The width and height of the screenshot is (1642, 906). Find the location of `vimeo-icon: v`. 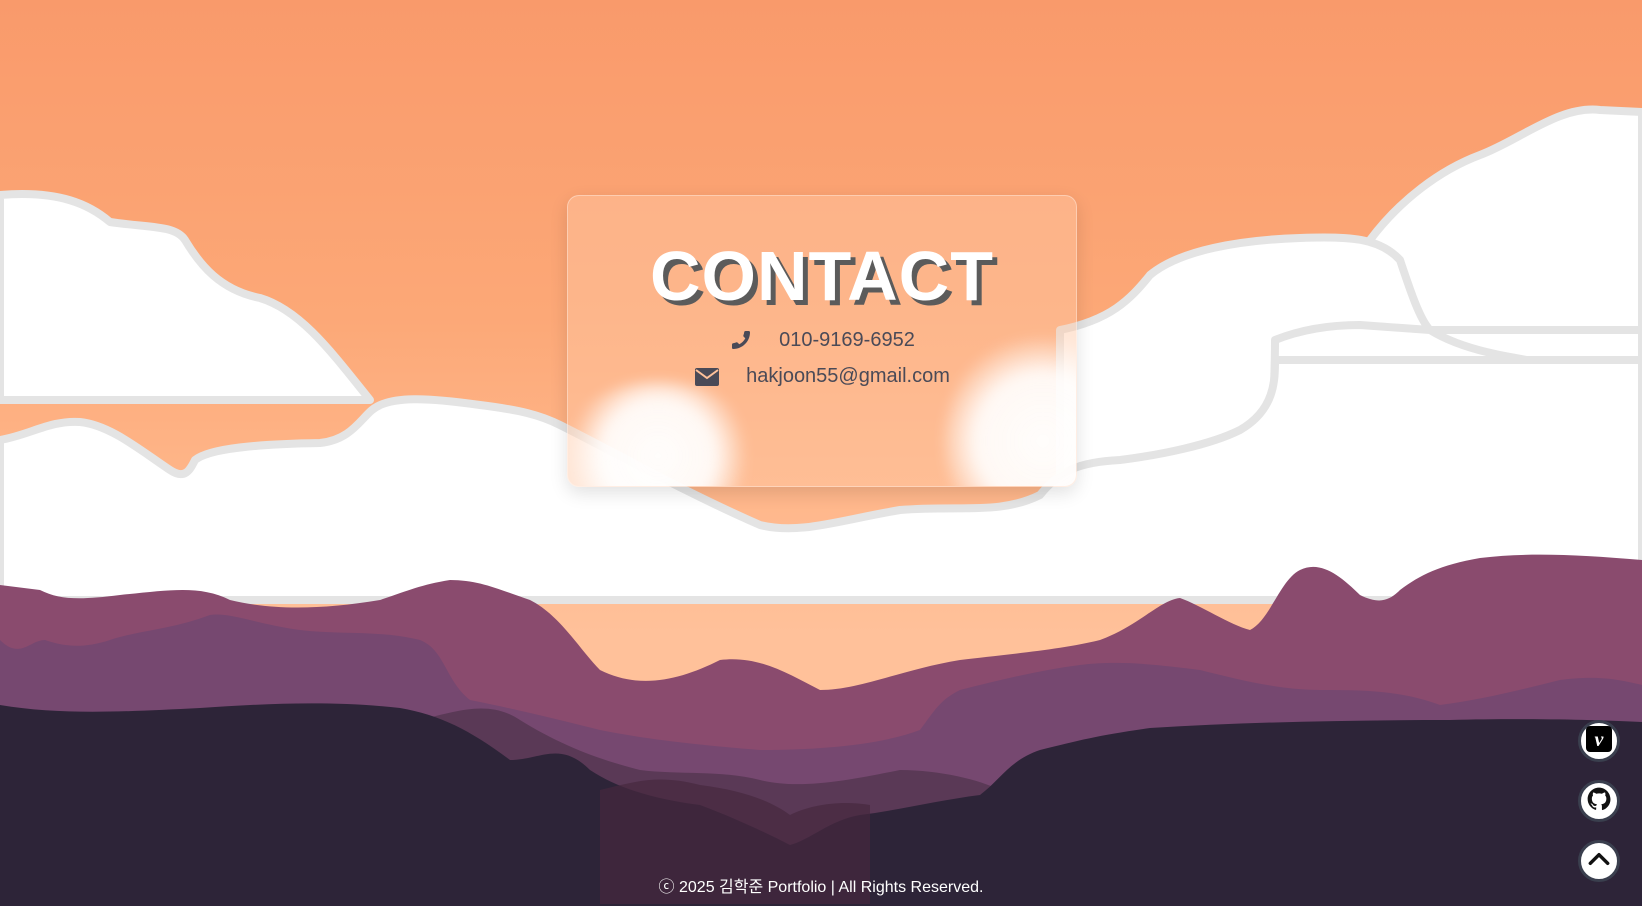

vimeo-icon: v is located at coordinates (1599, 741).